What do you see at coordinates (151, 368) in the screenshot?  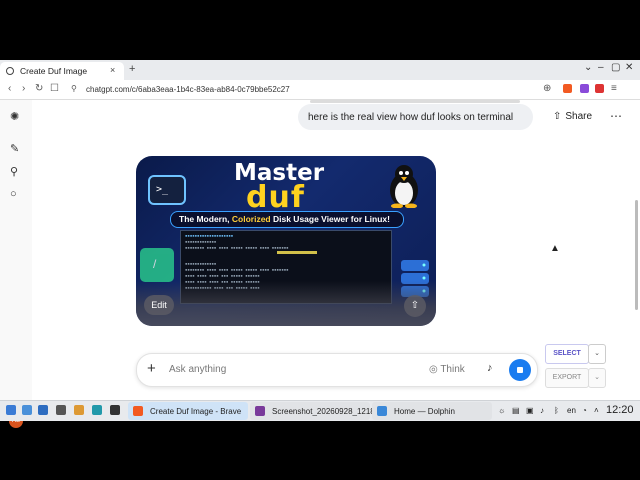 I see `attach-plus-icon: +` at bounding box center [151, 368].